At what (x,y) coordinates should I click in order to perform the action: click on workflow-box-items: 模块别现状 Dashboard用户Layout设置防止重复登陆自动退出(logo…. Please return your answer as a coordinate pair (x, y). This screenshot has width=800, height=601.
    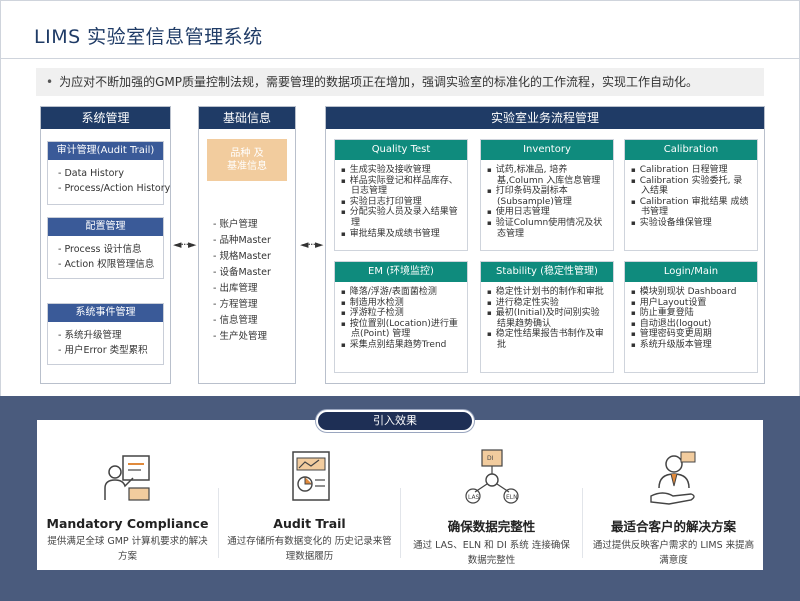
    Looking at the image, I should click on (691, 316).